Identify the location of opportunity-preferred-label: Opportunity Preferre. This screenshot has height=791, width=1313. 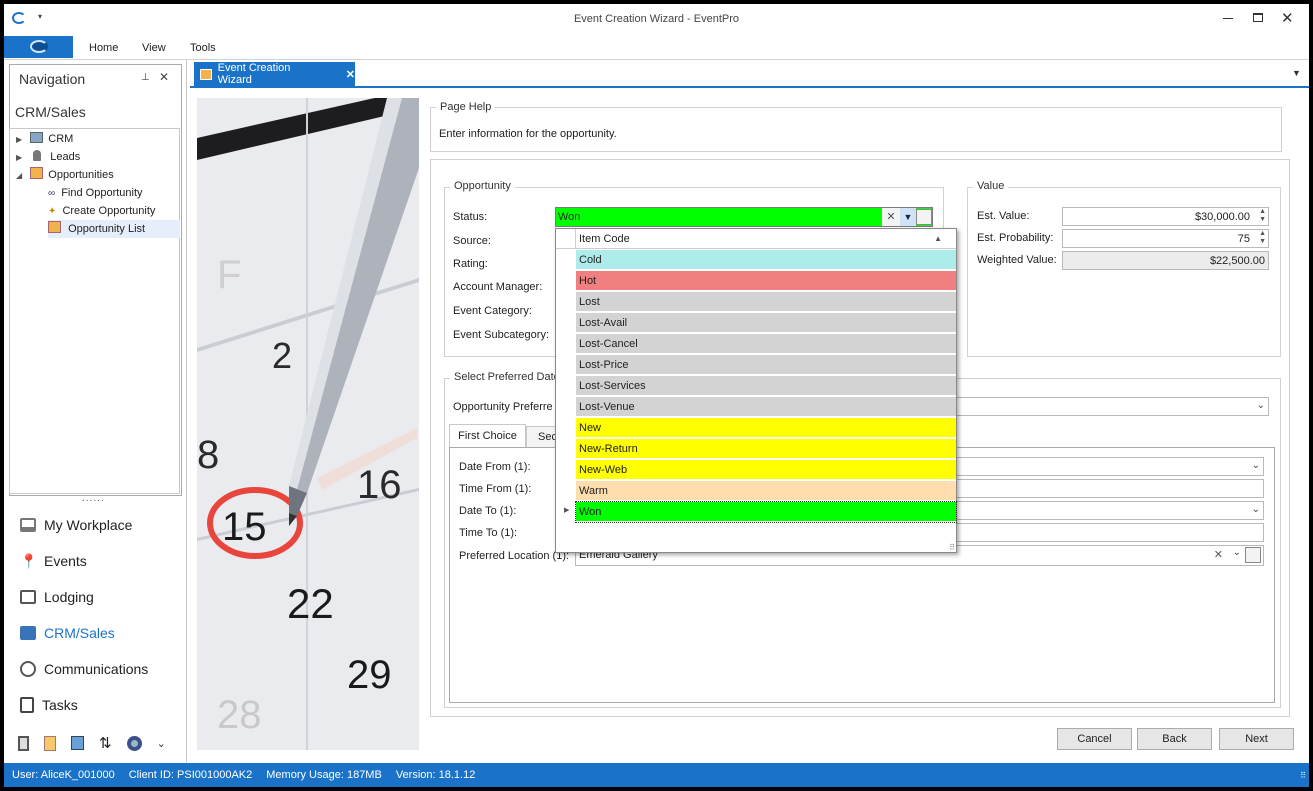
(503, 407).